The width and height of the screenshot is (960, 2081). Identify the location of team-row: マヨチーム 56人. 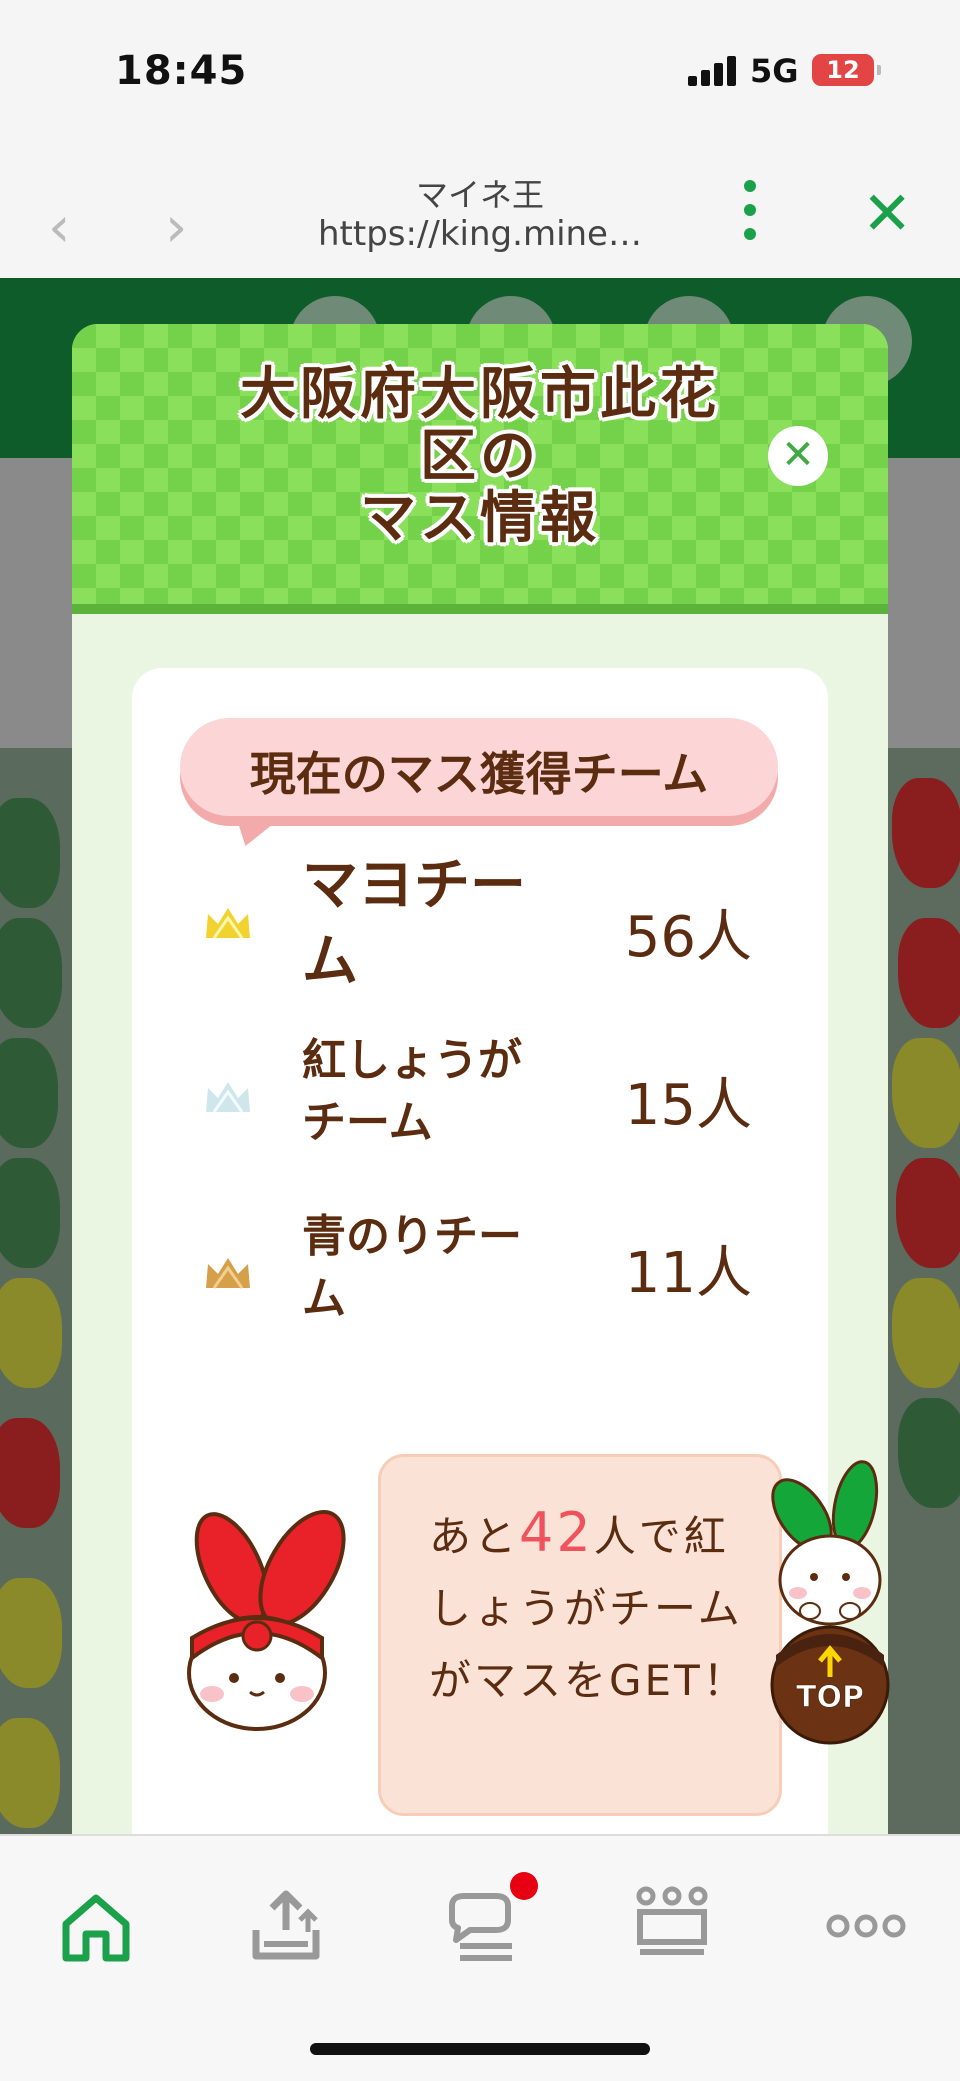
(480, 923).